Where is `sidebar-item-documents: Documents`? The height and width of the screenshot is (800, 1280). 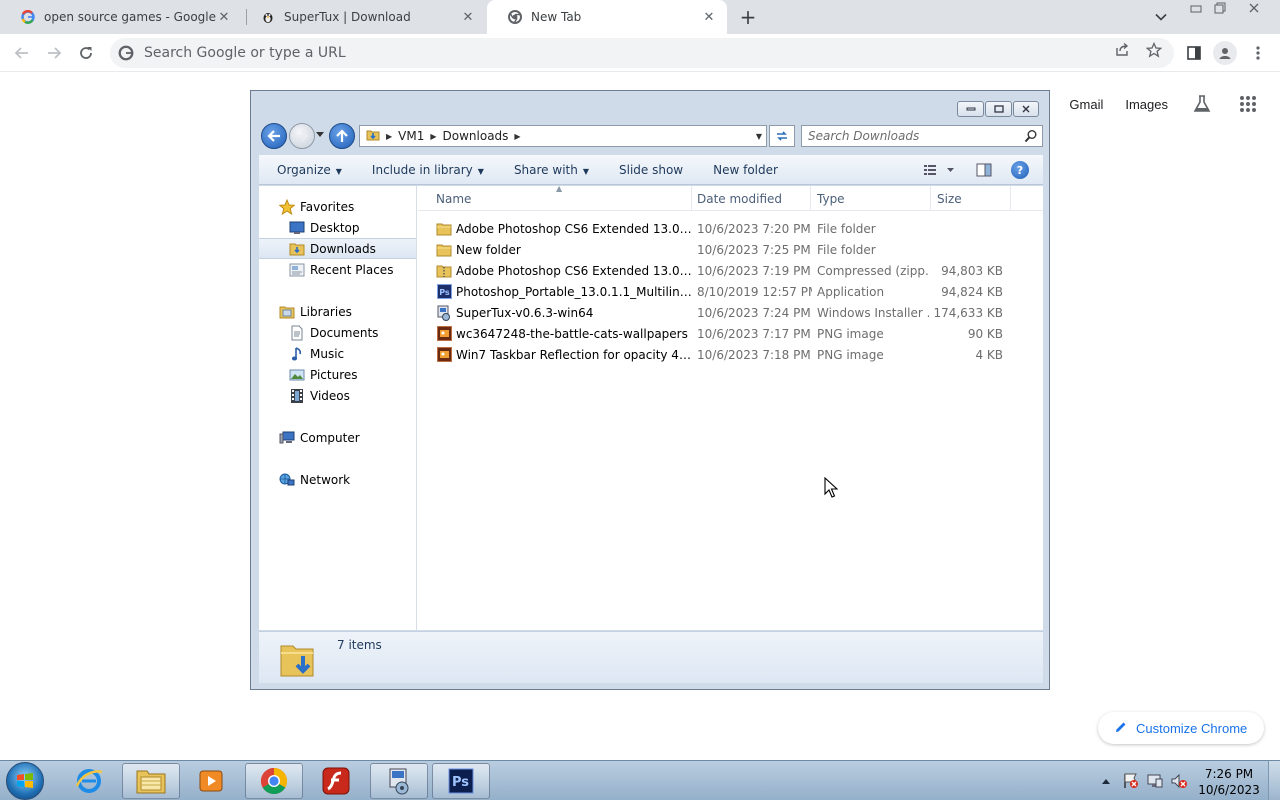 sidebar-item-documents: Documents is located at coordinates (337, 332).